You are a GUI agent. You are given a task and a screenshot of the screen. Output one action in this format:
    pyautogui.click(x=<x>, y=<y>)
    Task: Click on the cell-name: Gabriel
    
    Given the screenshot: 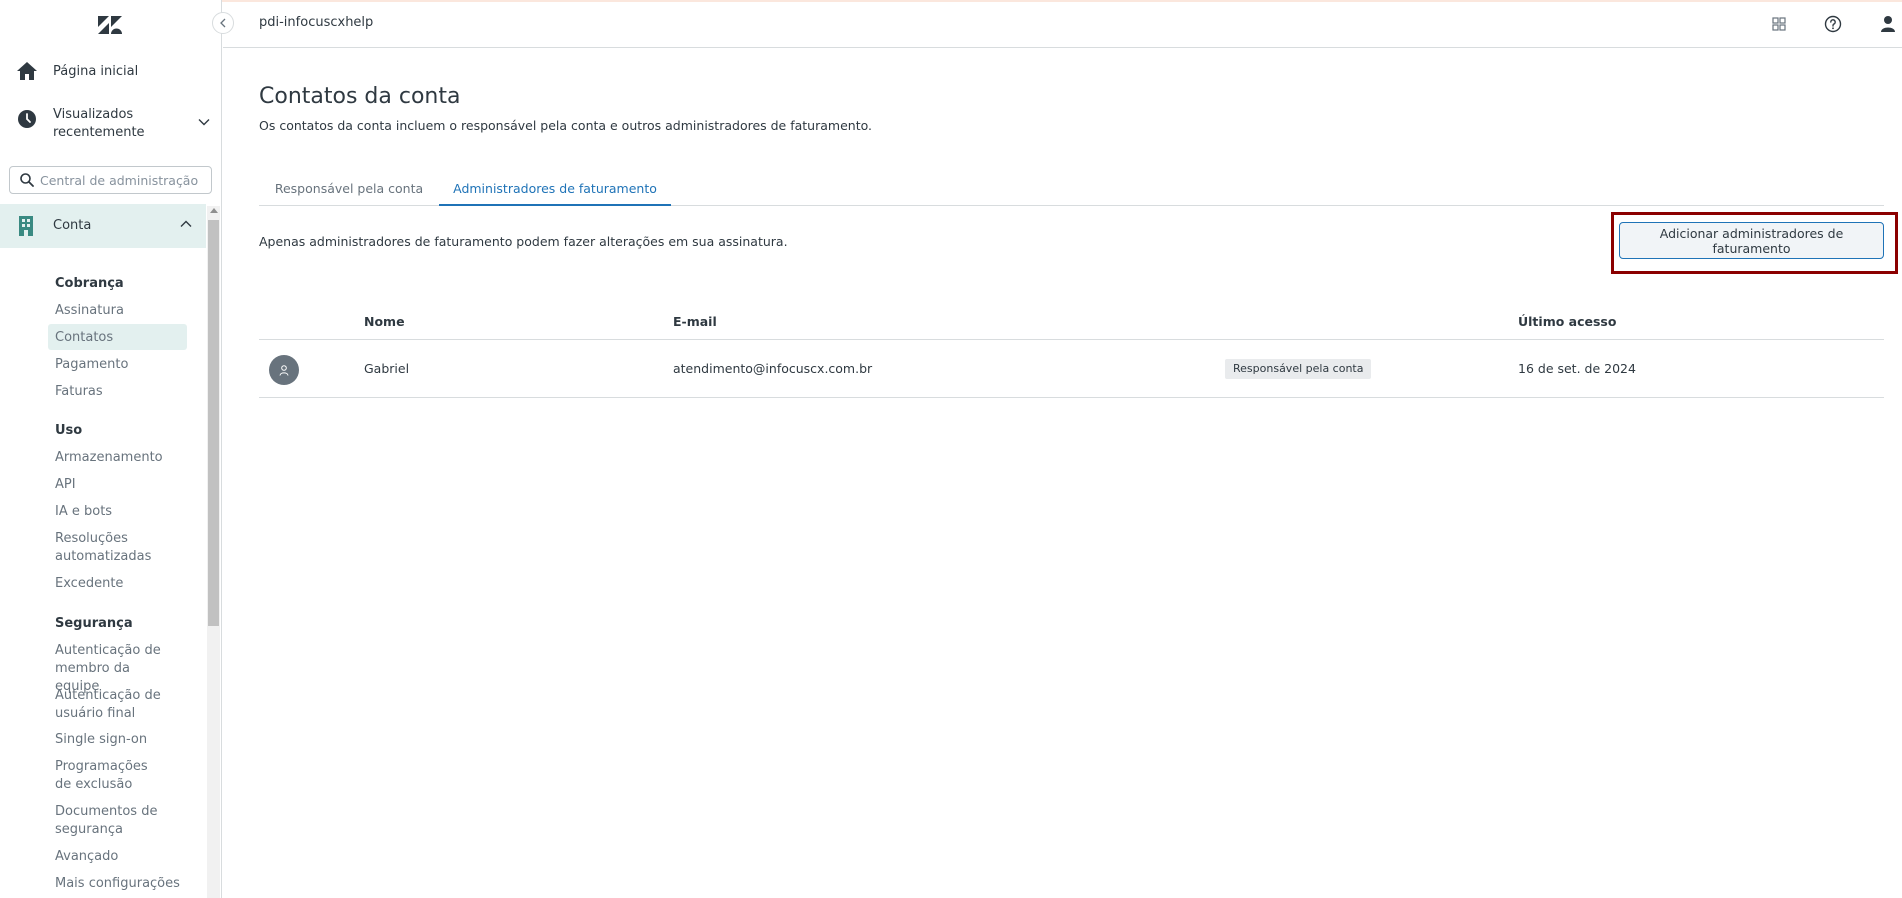 What is the action you would take?
    pyautogui.click(x=387, y=368)
    